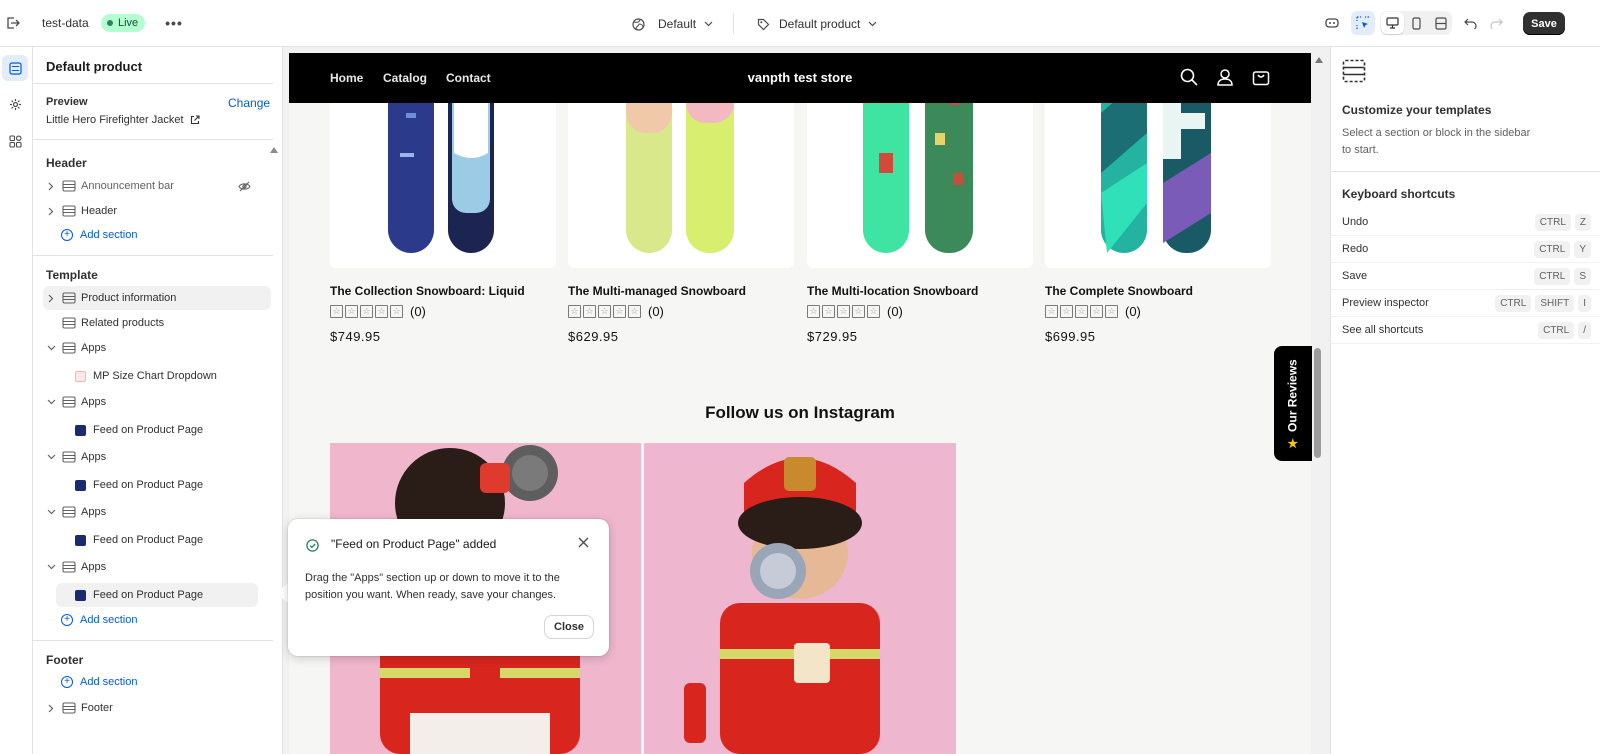 The image size is (1600, 754). I want to click on cart-icon, so click(1261, 77).